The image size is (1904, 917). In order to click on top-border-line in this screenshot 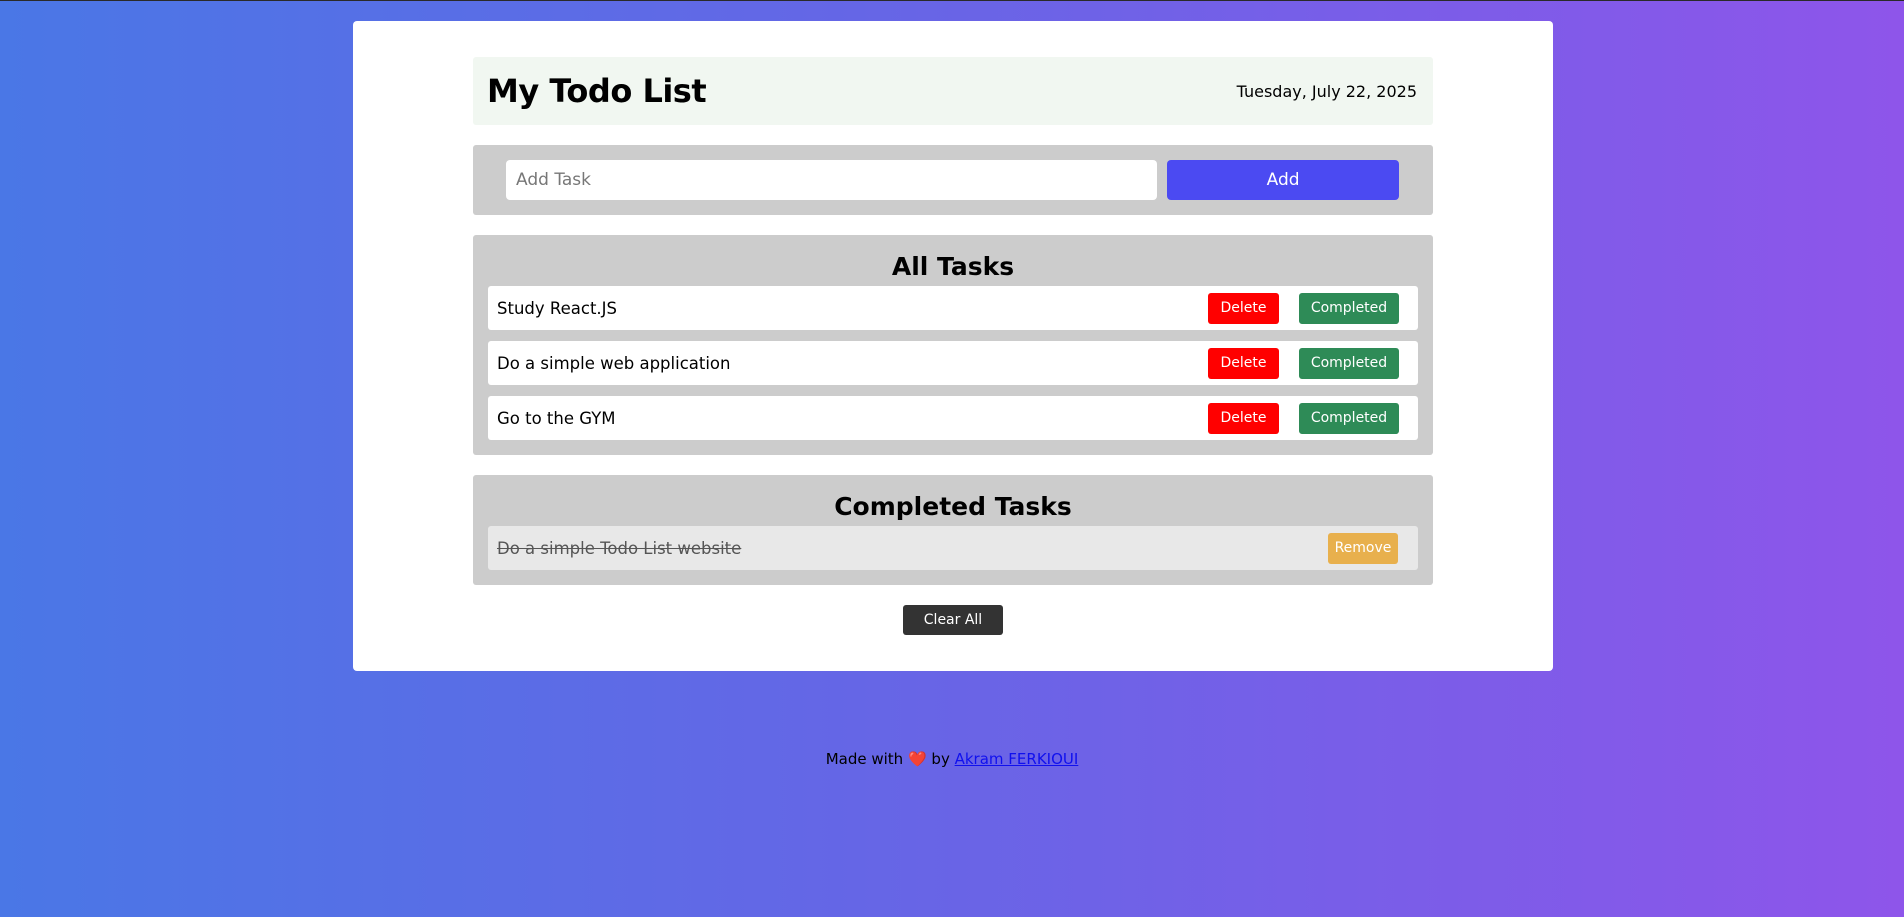, I will do `click(952, 0)`.